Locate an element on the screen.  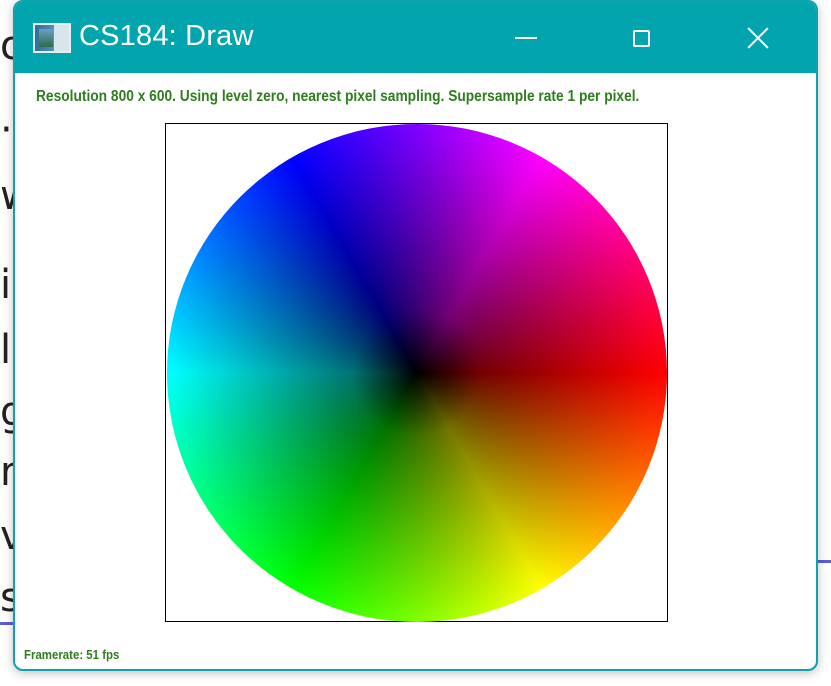
framerate-label: Framerate: 51 fps is located at coordinates (72, 654).